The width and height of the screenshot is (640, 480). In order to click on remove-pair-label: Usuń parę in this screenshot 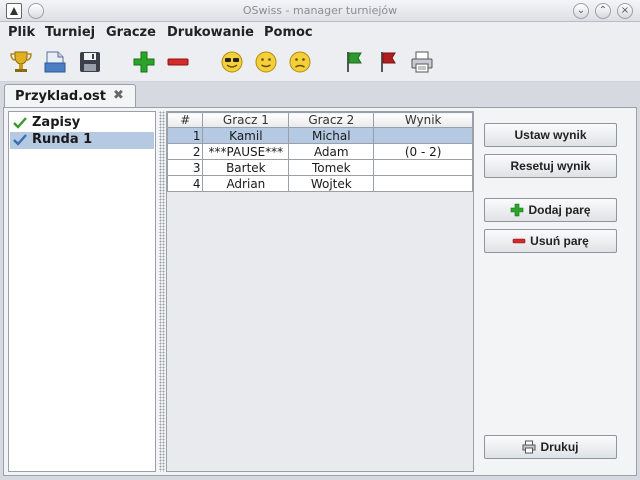, I will do `click(559, 241)`.